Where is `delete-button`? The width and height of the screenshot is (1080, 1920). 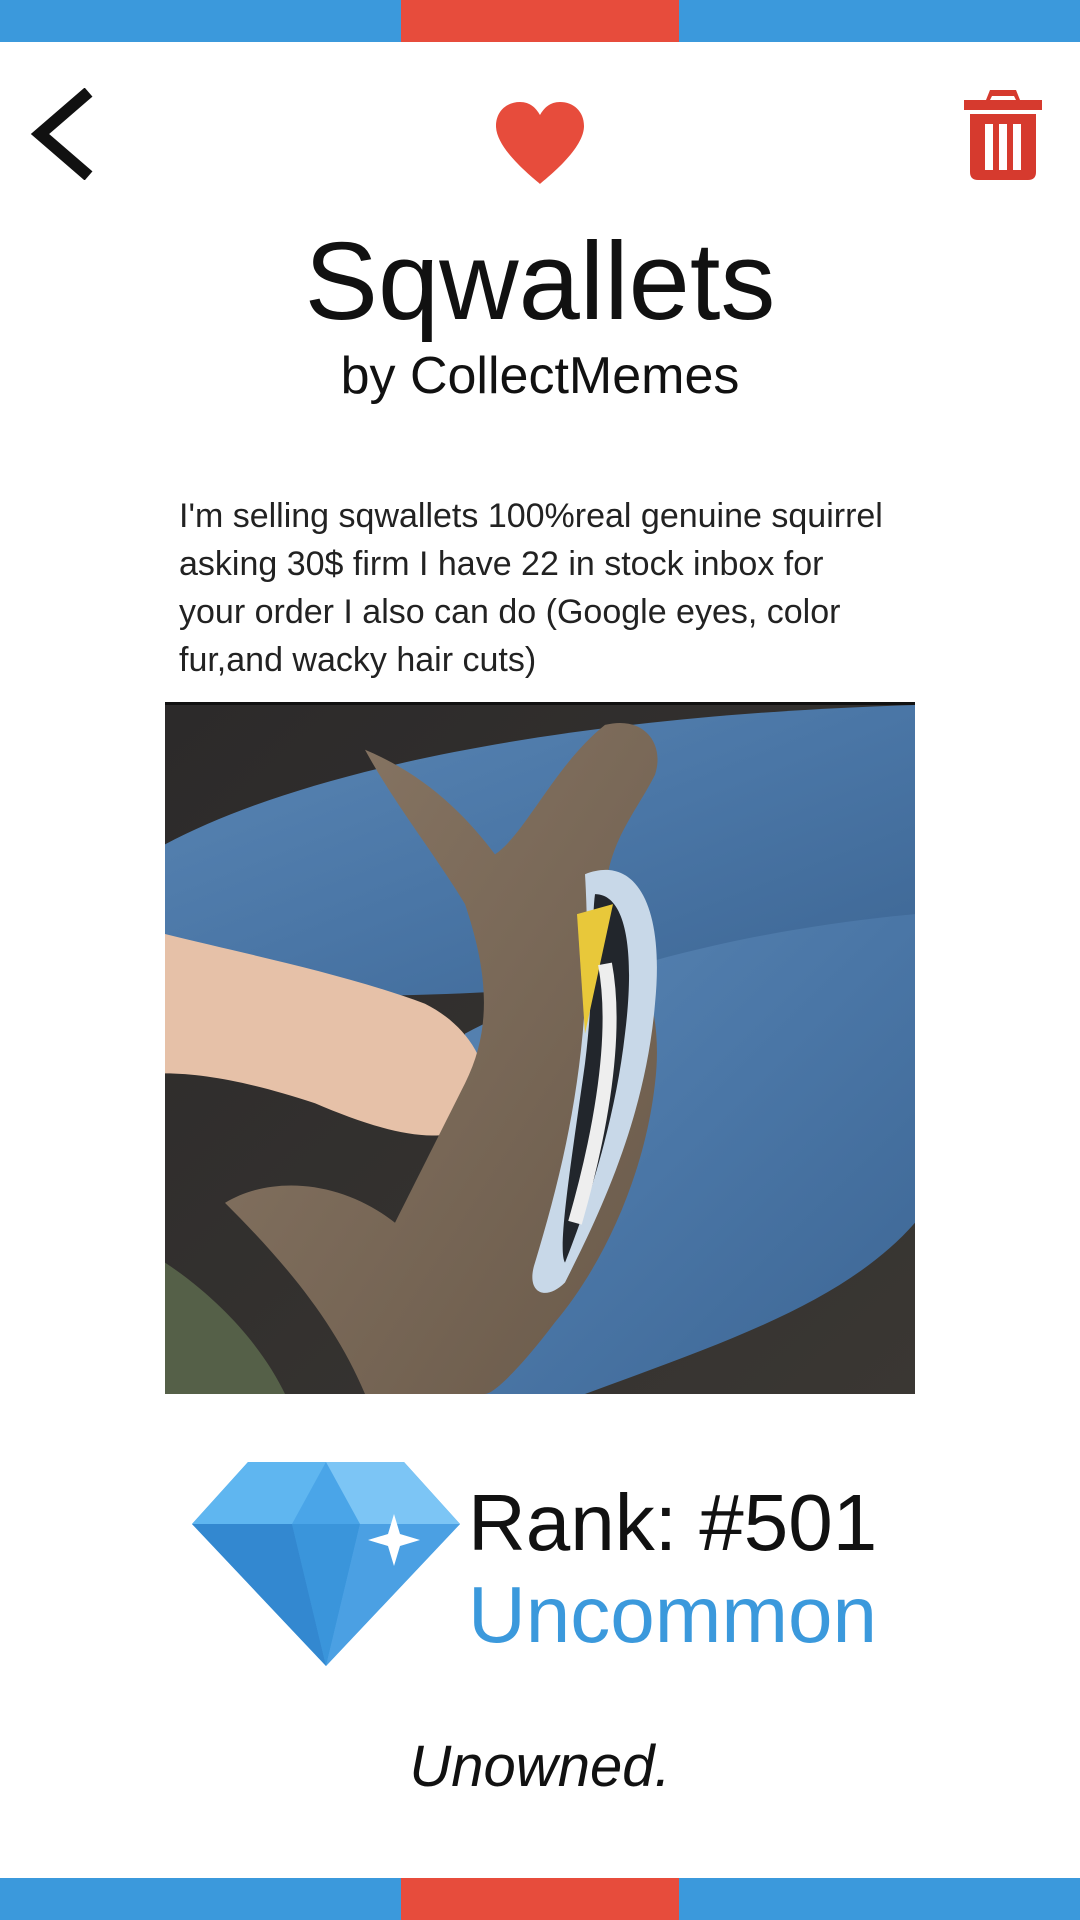 delete-button is located at coordinates (1003, 134).